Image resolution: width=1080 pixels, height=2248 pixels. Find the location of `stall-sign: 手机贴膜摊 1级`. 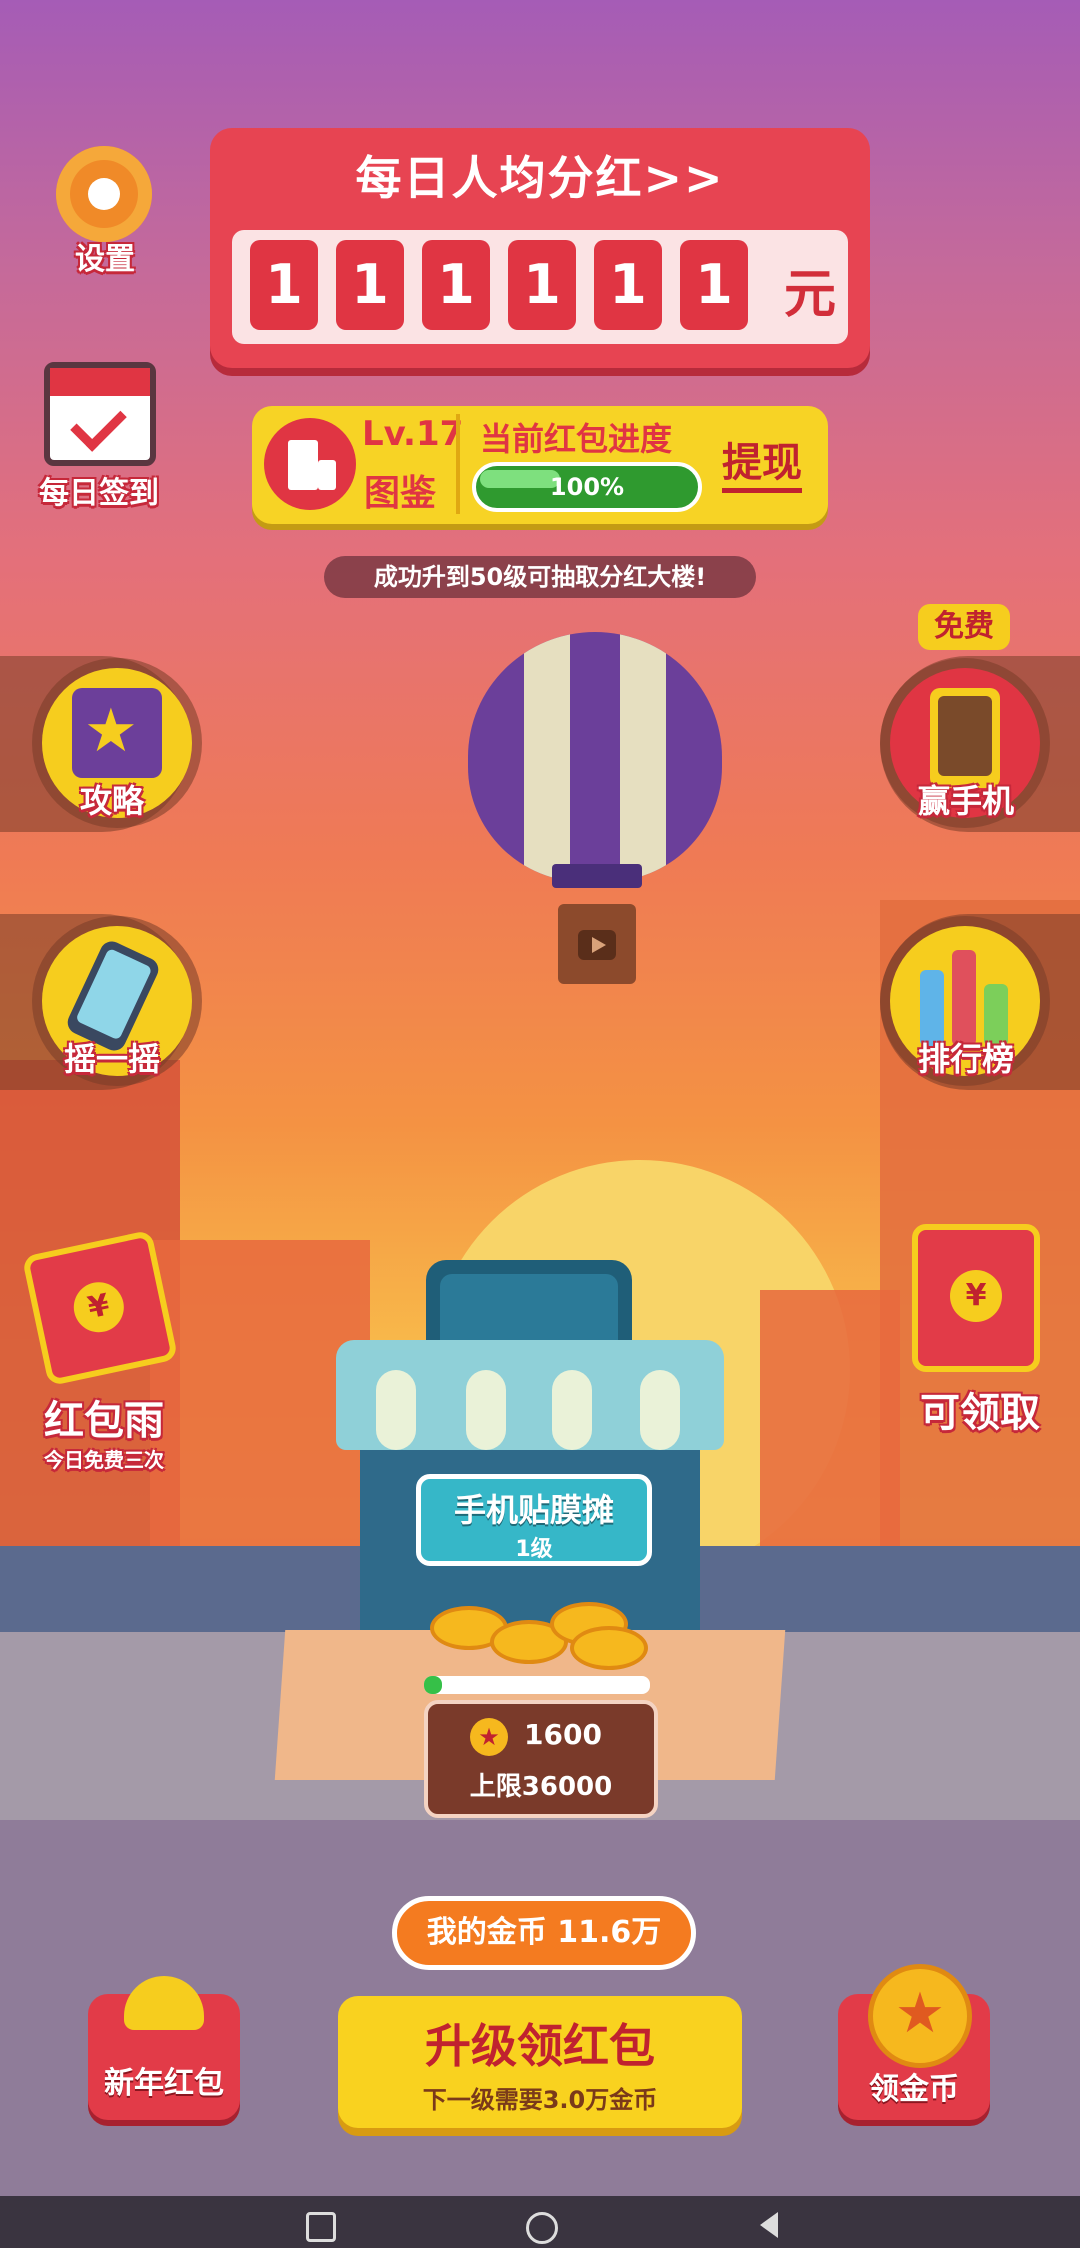

stall-sign: 手机贴膜摊 1级 is located at coordinates (534, 1520).